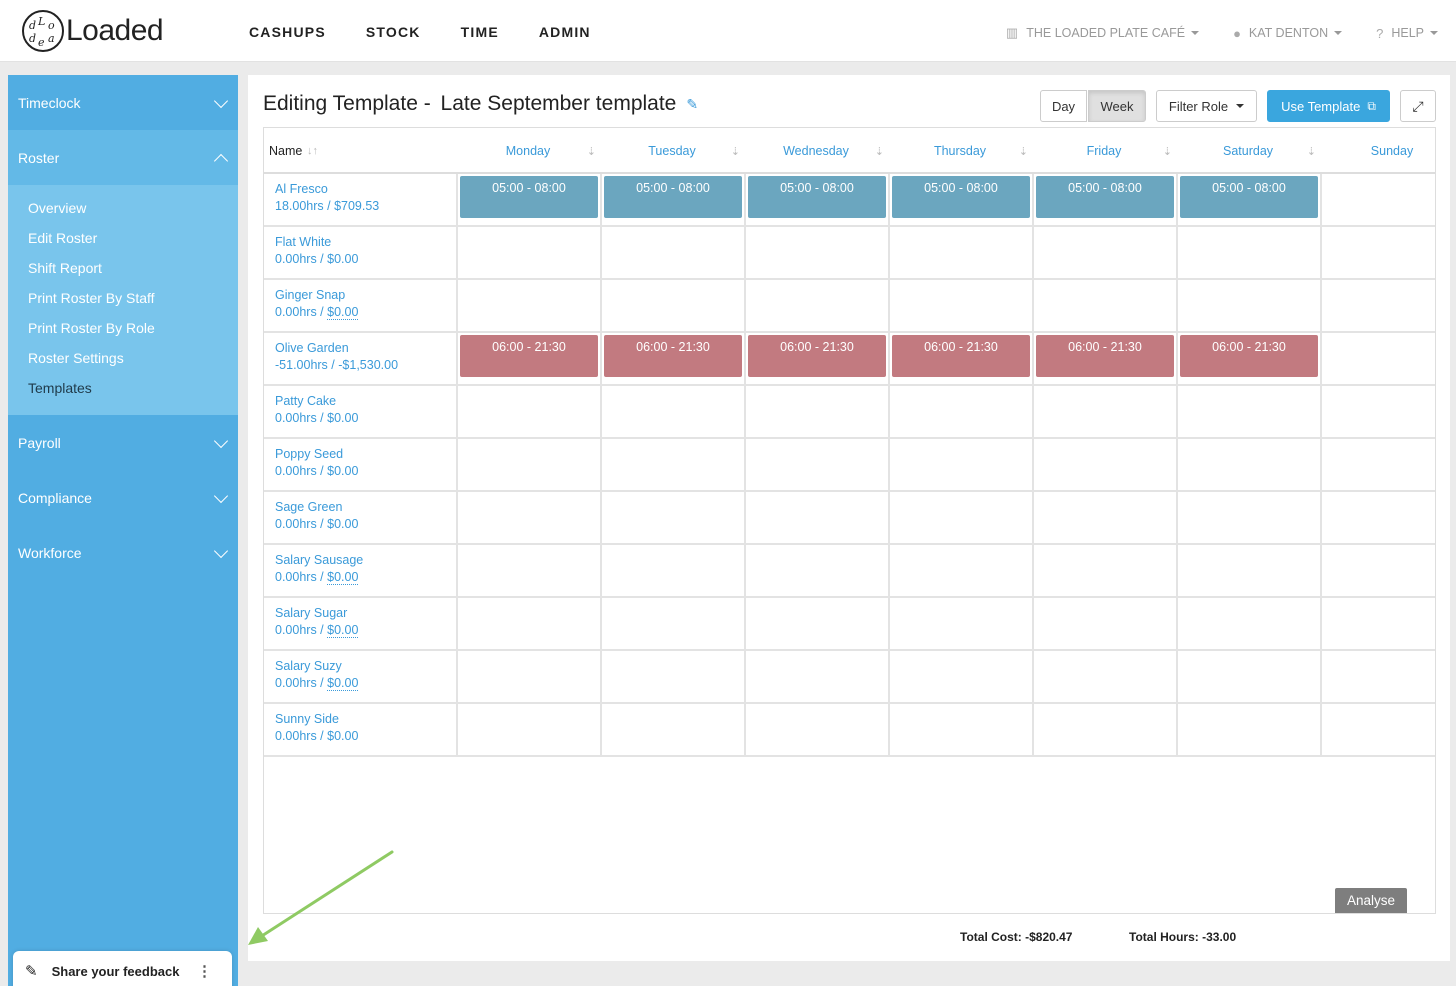  I want to click on sidebar-item-templates: Templates, so click(123, 388).